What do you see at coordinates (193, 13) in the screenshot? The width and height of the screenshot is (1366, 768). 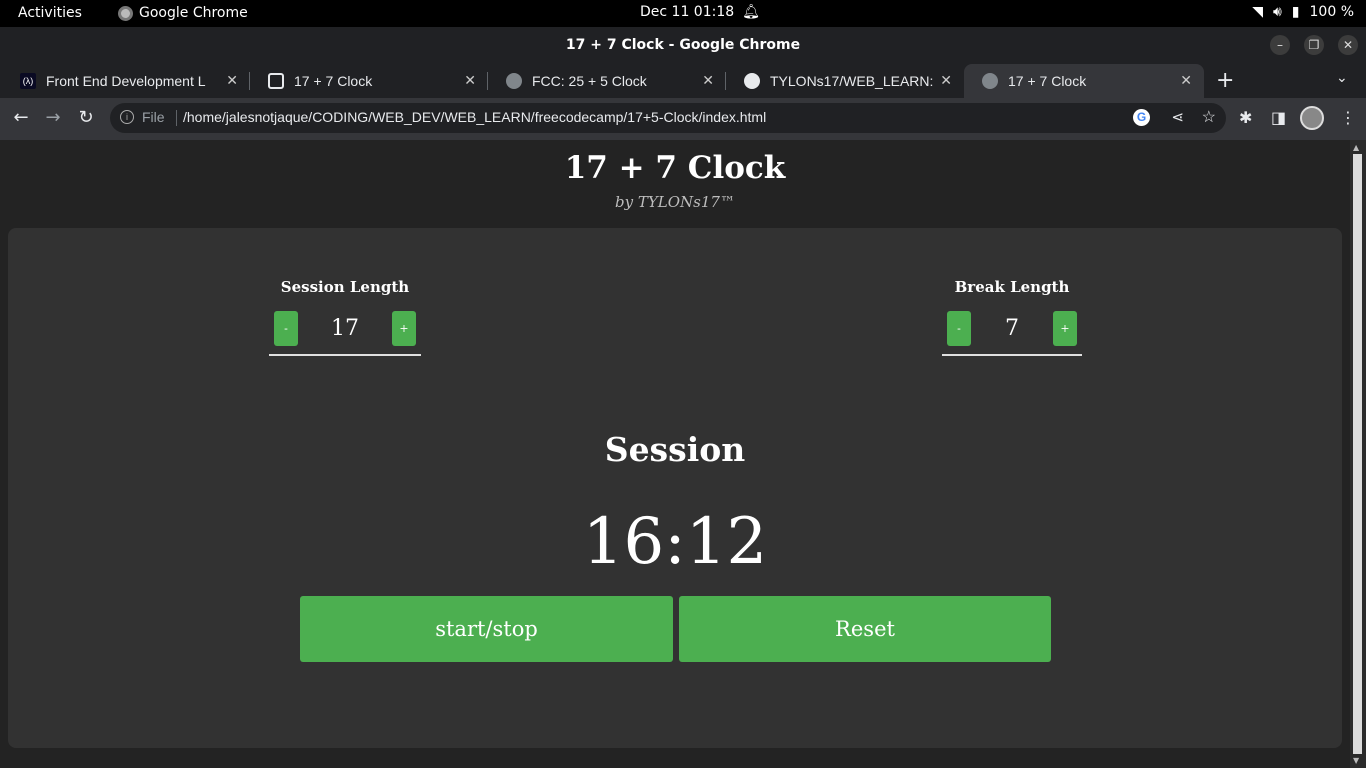 I see `app-name: Google Chrome` at bounding box center [193, 13].